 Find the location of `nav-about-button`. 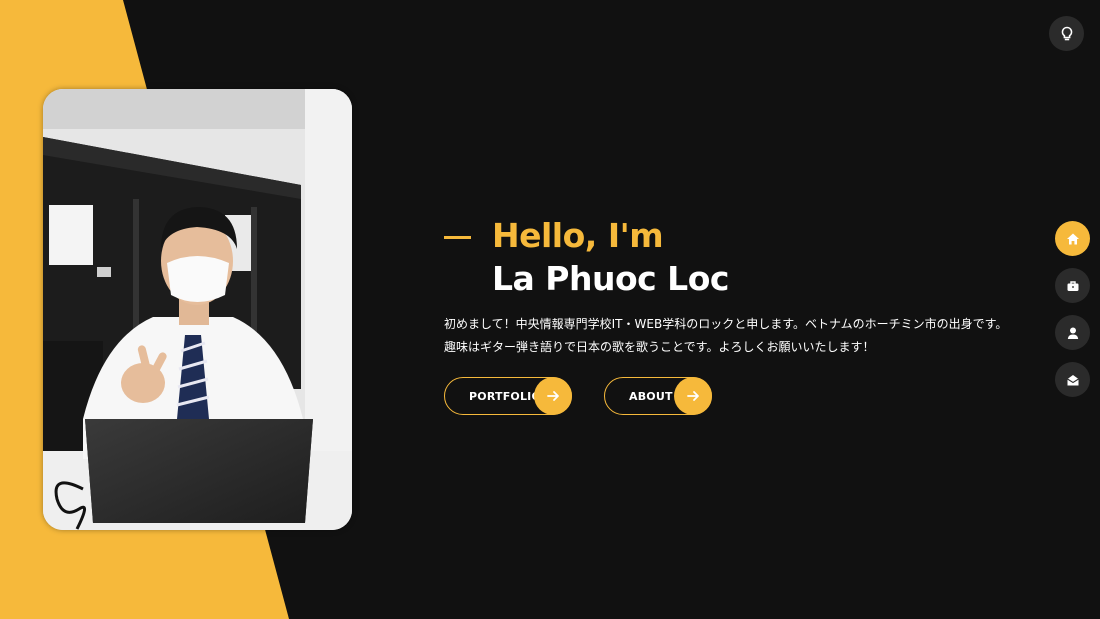

nav-about-button is located at coordinates (1072, 332).